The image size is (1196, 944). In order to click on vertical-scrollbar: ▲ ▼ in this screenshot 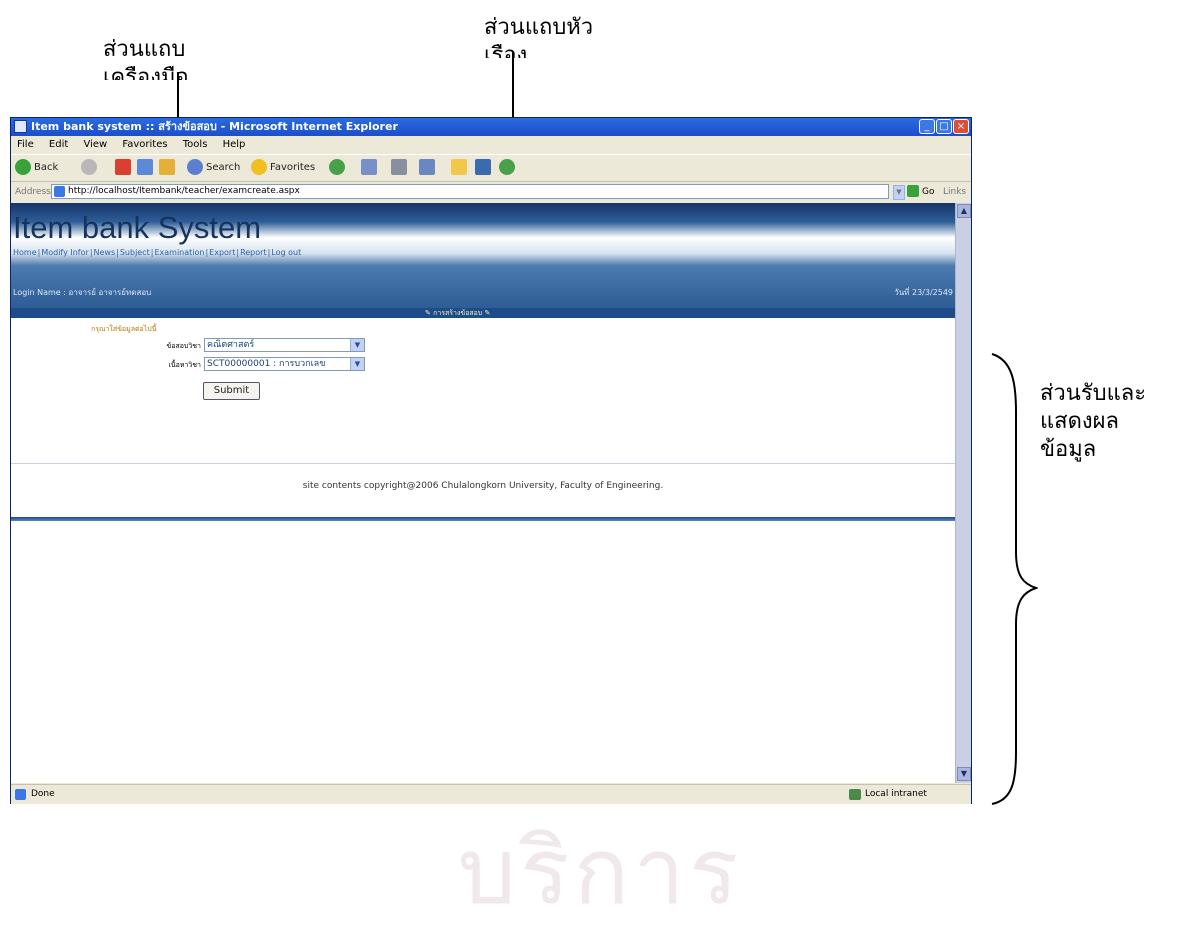, I will do `click(963, 493)`.